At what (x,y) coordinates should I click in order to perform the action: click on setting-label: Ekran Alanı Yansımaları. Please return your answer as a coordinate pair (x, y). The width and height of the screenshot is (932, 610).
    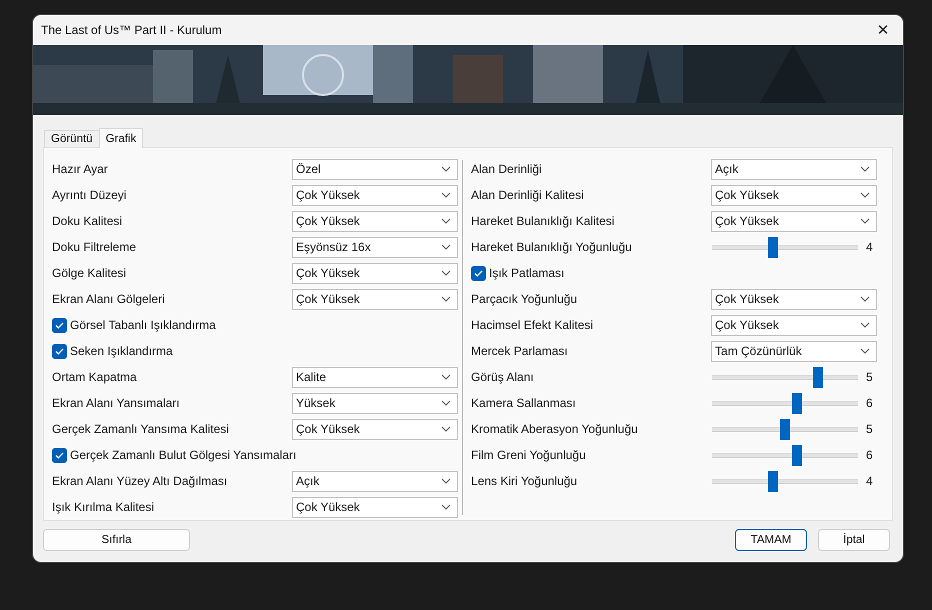
    Looking at the image, I should click on (116, 403).